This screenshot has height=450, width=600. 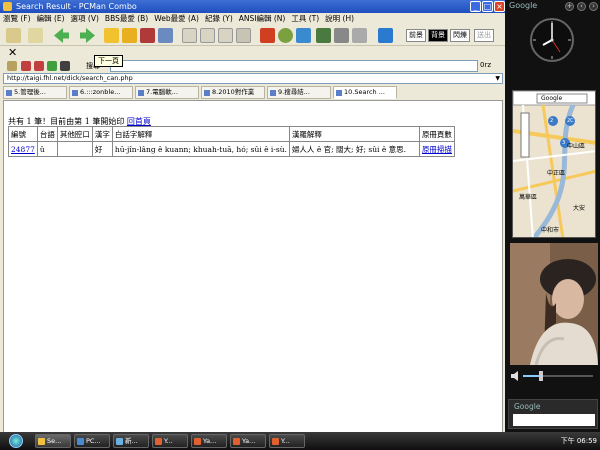 I want to click on foreground-button: 前景, so click(x=416, y=35).